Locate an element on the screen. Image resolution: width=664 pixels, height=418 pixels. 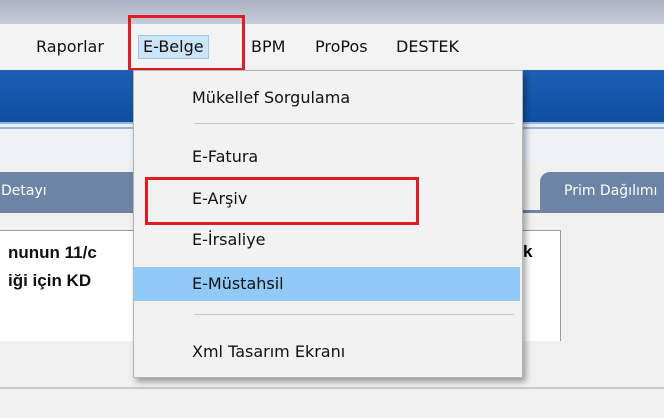
menu-item-label: E-İrsaliye is located at coordinates (229, 239).